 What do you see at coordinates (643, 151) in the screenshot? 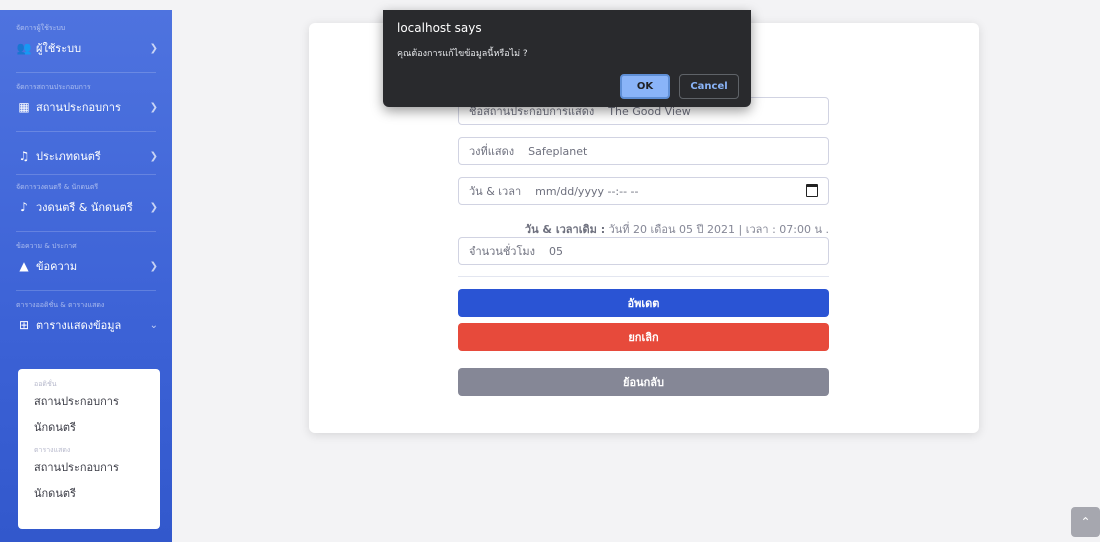
I see `band-field: วงที่แสดง Safeplanet` at bounding box center [643, 151].